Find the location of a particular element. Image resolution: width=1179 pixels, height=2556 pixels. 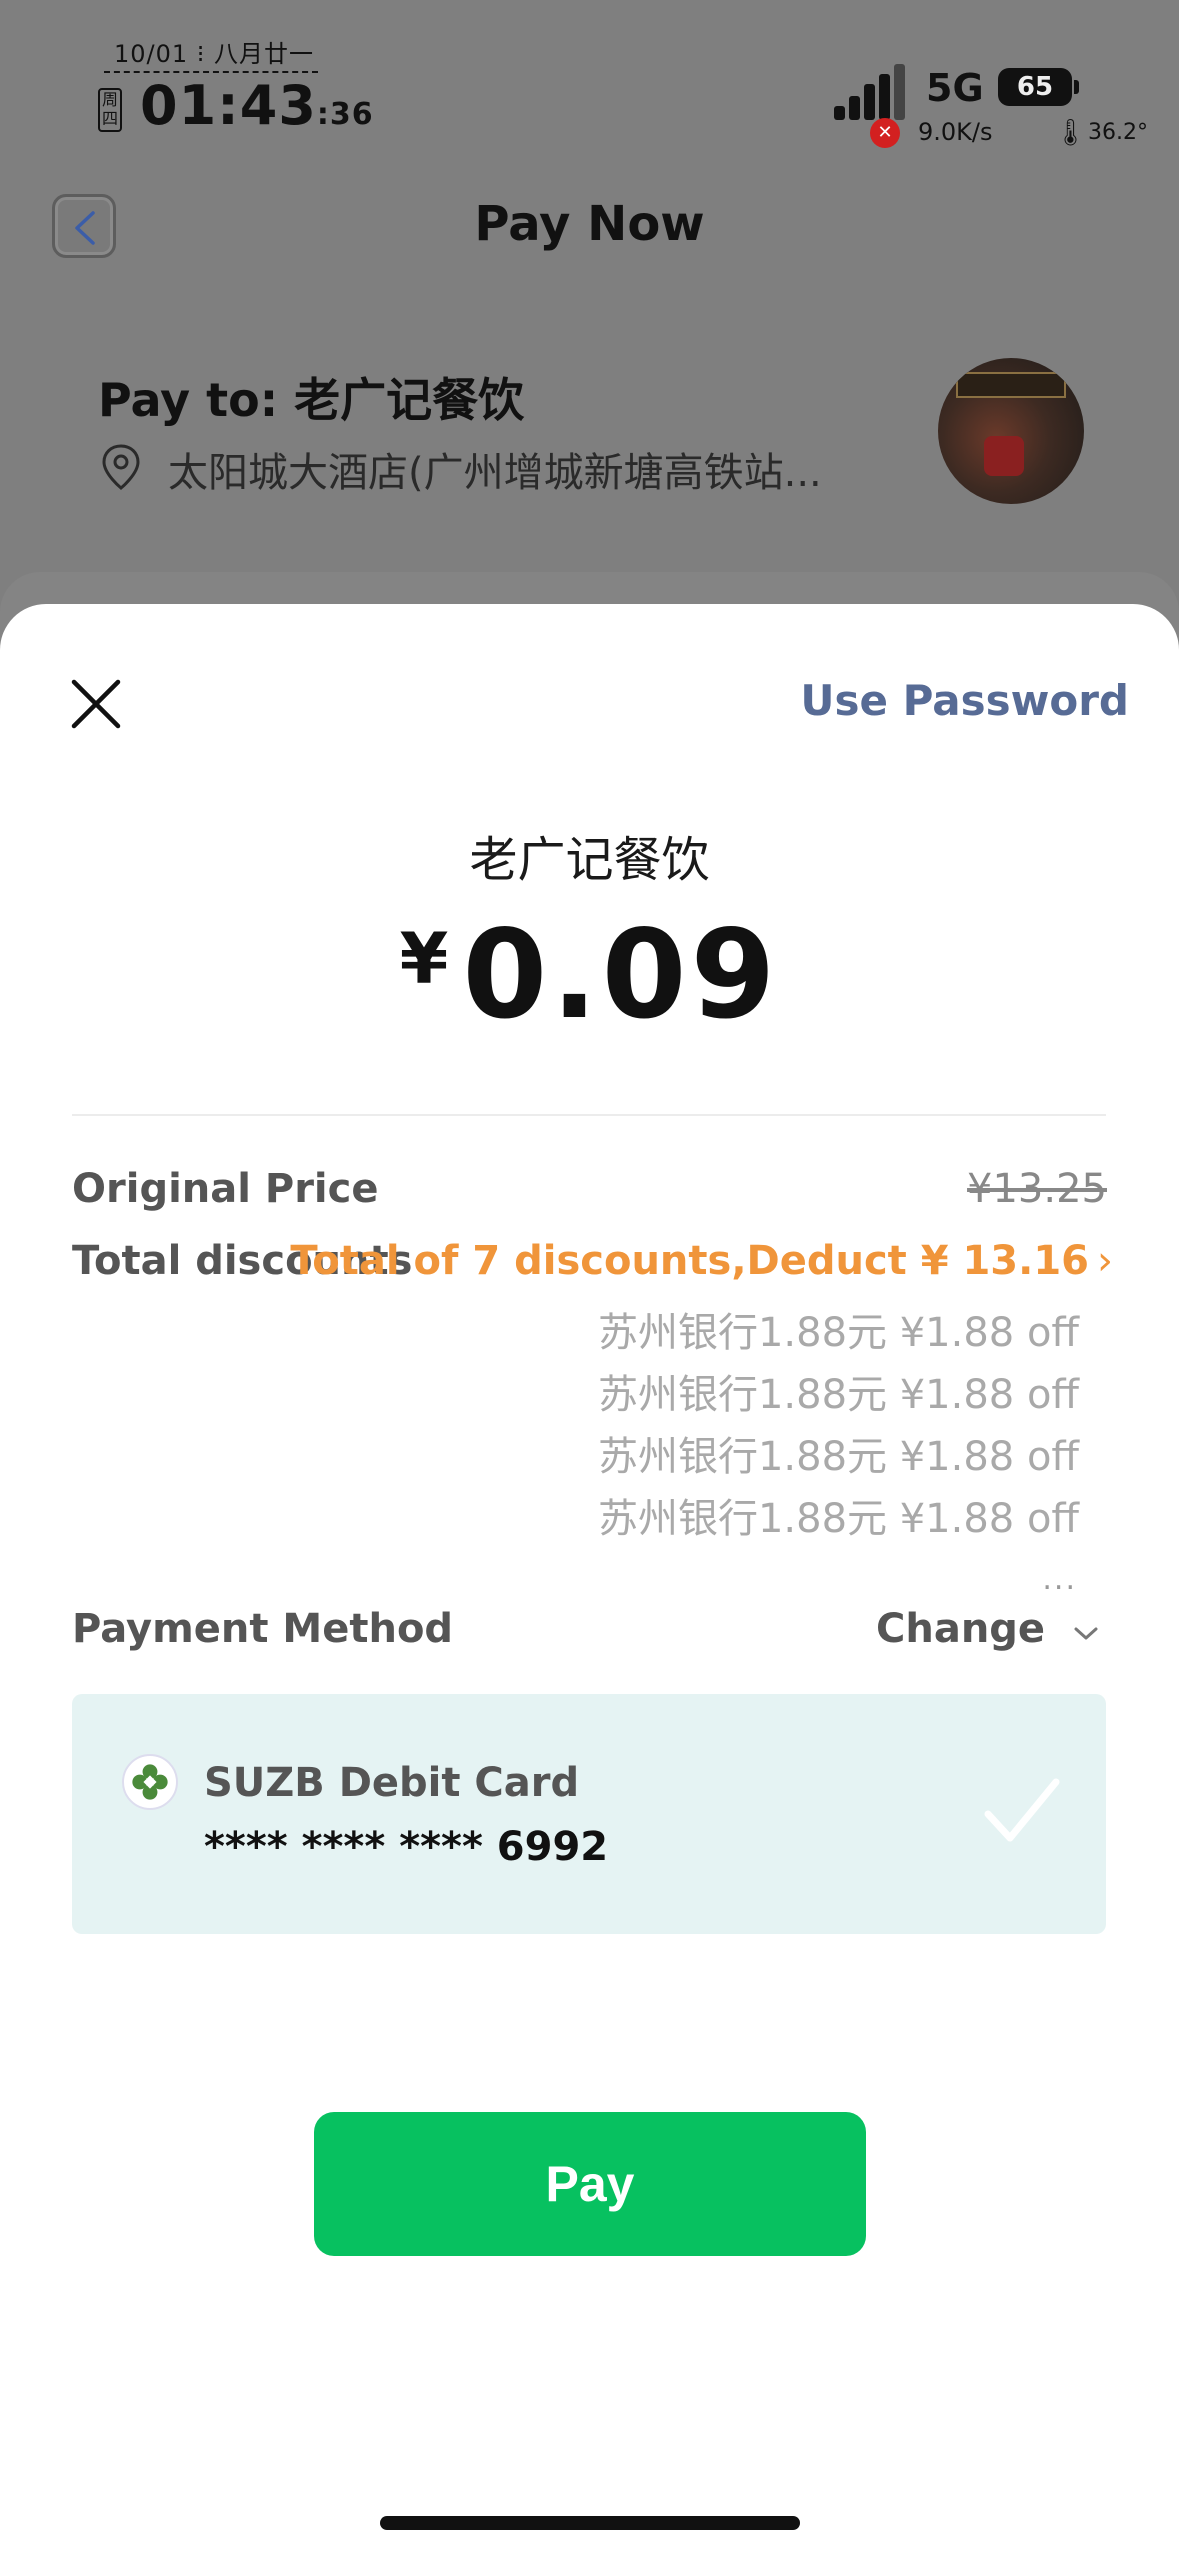

original-price: ¥13.25 is located at coordinates (1037, 1189).